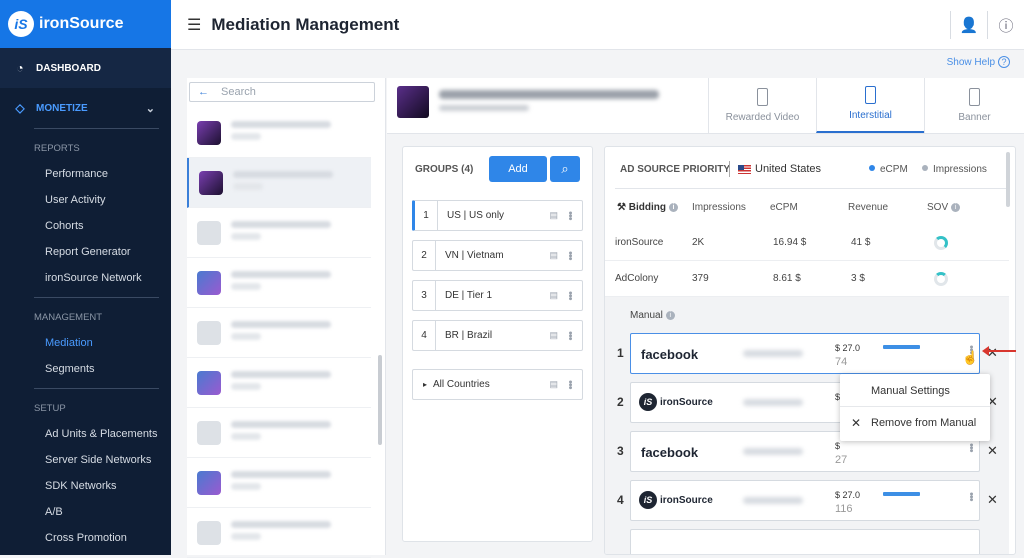 This screenshot has height=558, width=1024. What do you see at coordinates (85, 200) in the screenshot?
I see `sidebar-item-user-activity: User Activity` at bounding box center [85, 200].